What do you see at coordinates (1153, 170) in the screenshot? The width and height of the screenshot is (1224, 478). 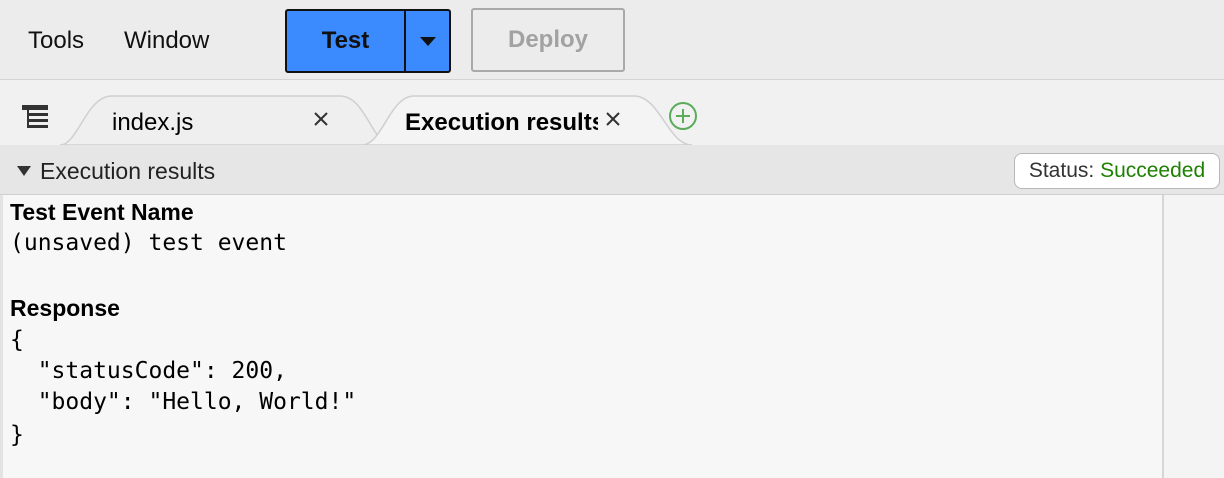 I see `status-value: Succeeded` at bounding box center [1153, 170].